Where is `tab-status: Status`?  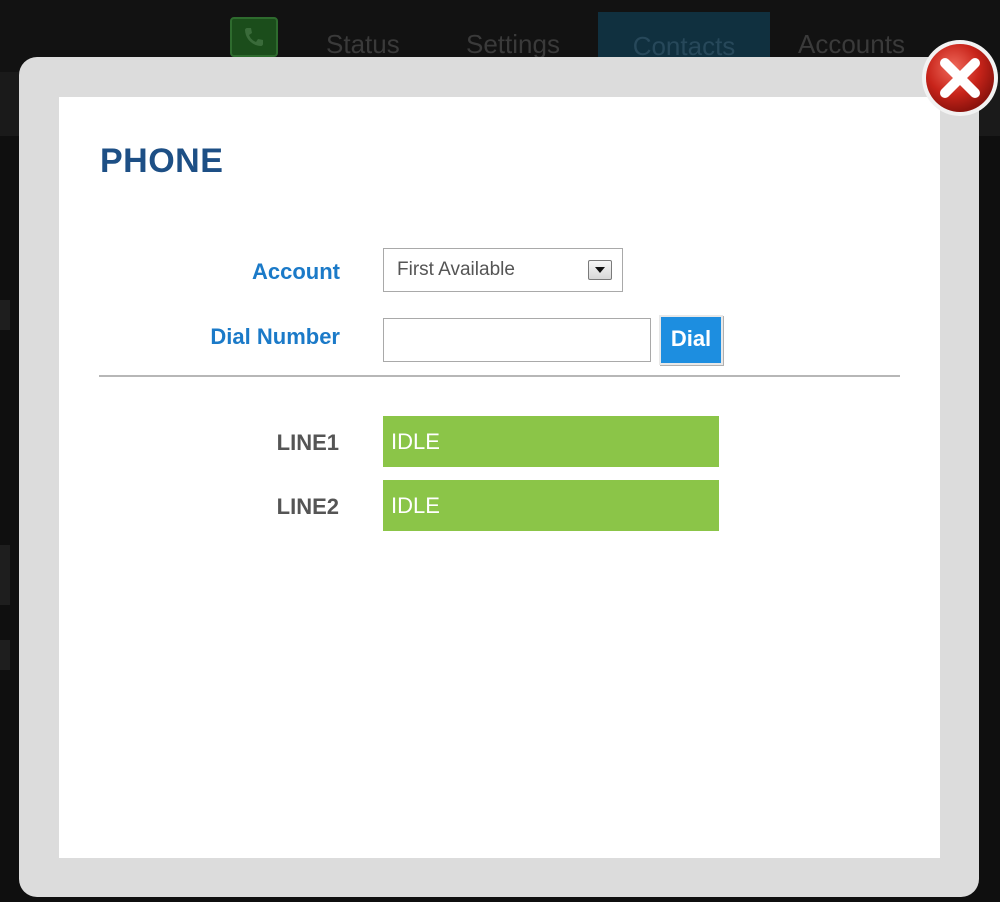 tab-status: Status is located at coordinates (363, 44).